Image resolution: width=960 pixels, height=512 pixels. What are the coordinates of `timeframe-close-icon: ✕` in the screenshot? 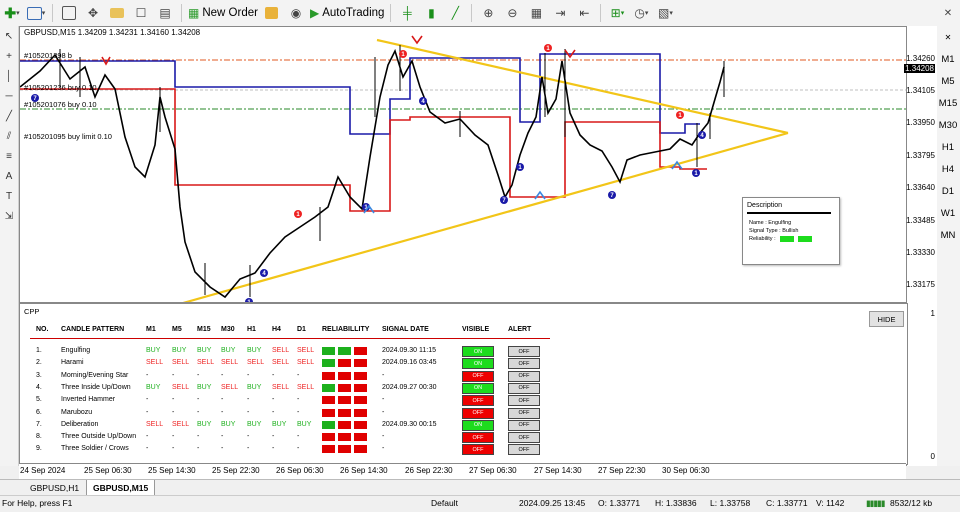 It's located at (948, 37).